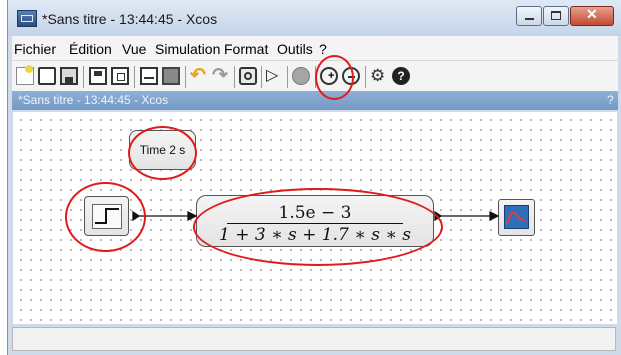 This screenshot has height=355, width=621. What do you see at coordinates (494, 216) in the screenshot?
I see `link-arrowhead` at bounding box center [494, 216].